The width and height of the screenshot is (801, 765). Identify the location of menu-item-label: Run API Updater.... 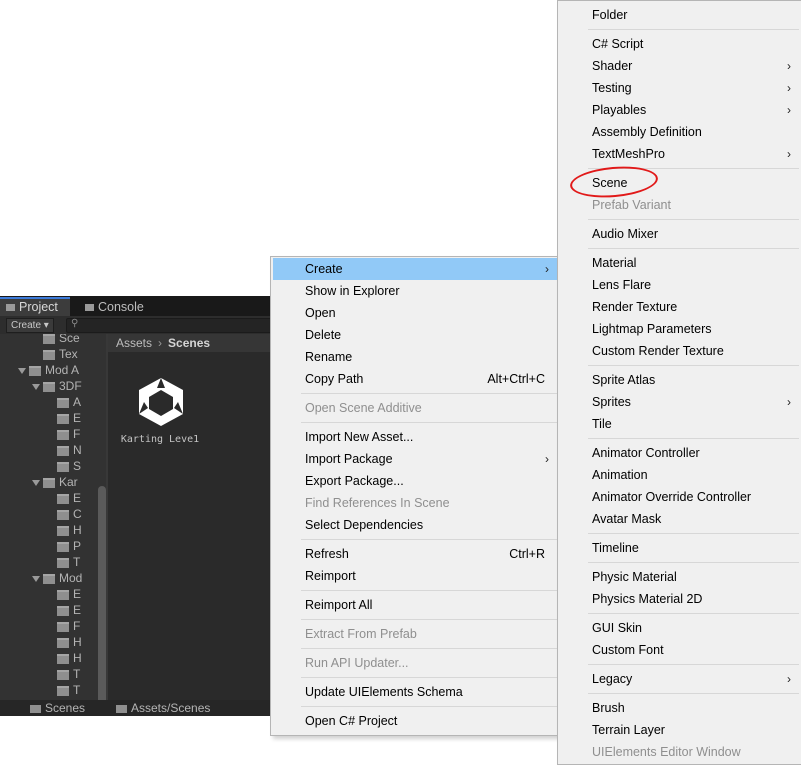
(357, 663).